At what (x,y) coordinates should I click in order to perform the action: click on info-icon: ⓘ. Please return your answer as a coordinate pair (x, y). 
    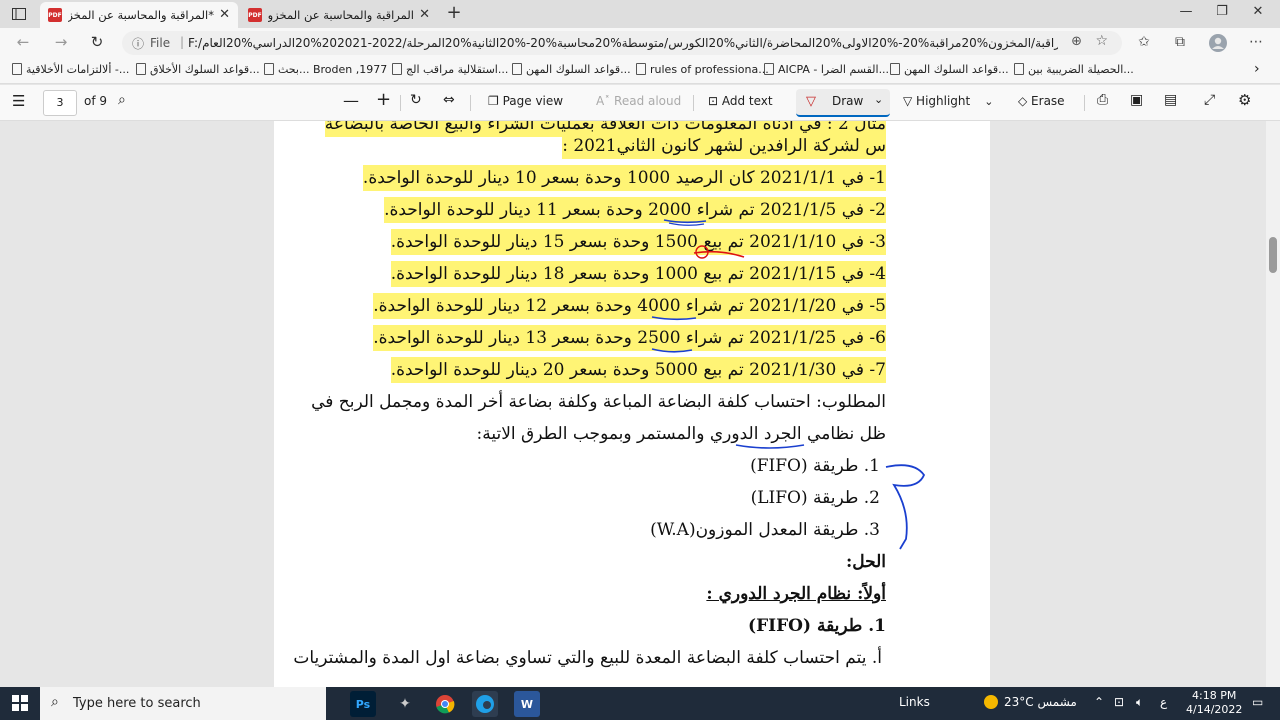
    Looking at the image, I should click on (138, 43).